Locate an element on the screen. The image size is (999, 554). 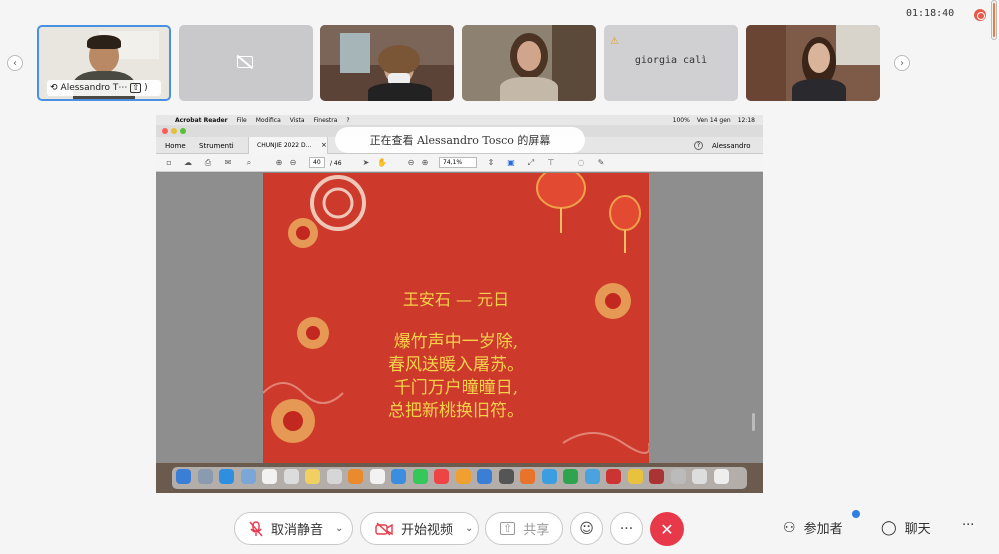
window-background is located at coordinates (355, 53).